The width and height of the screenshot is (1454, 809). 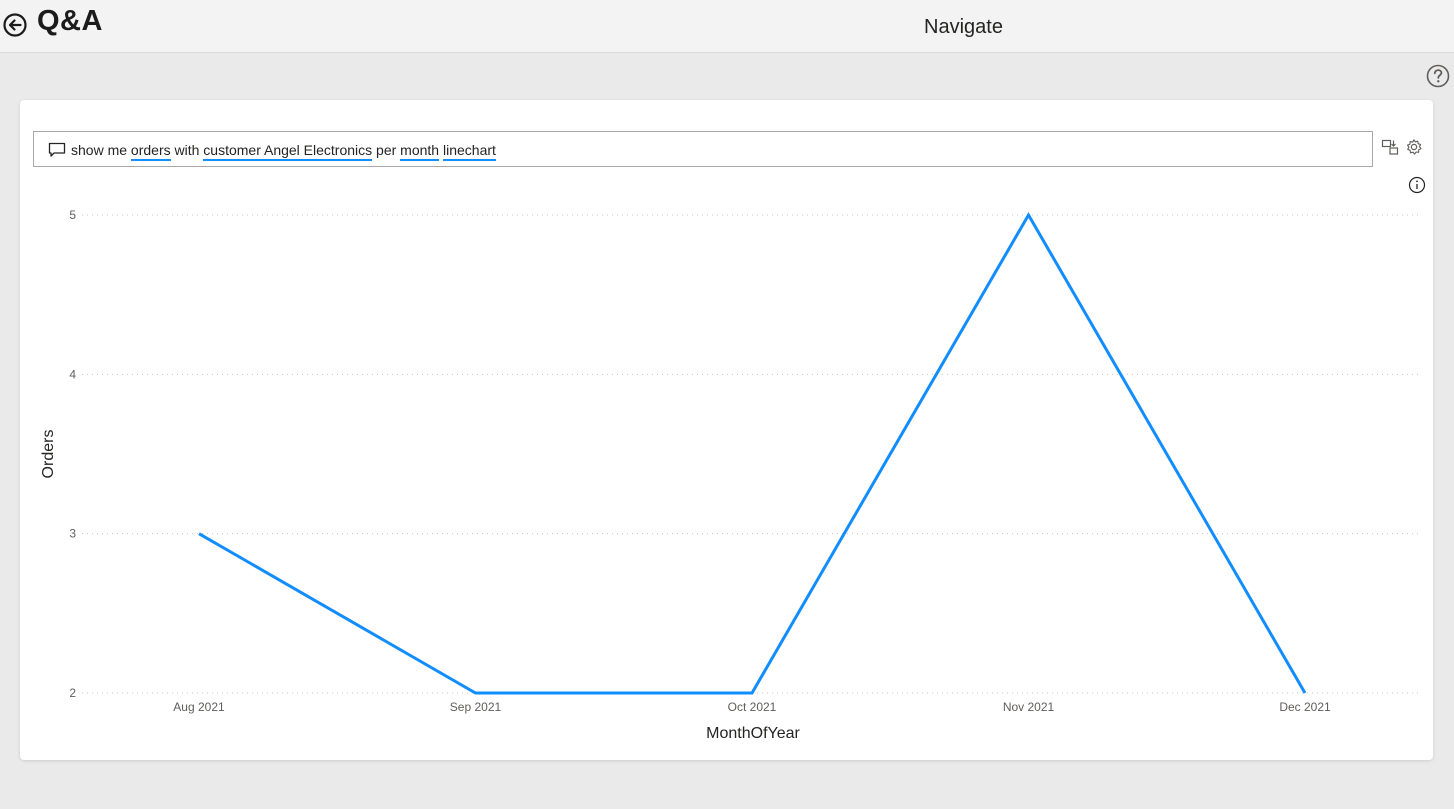 I want to click on y-tick-label: 3, so click(x=72, y=534).